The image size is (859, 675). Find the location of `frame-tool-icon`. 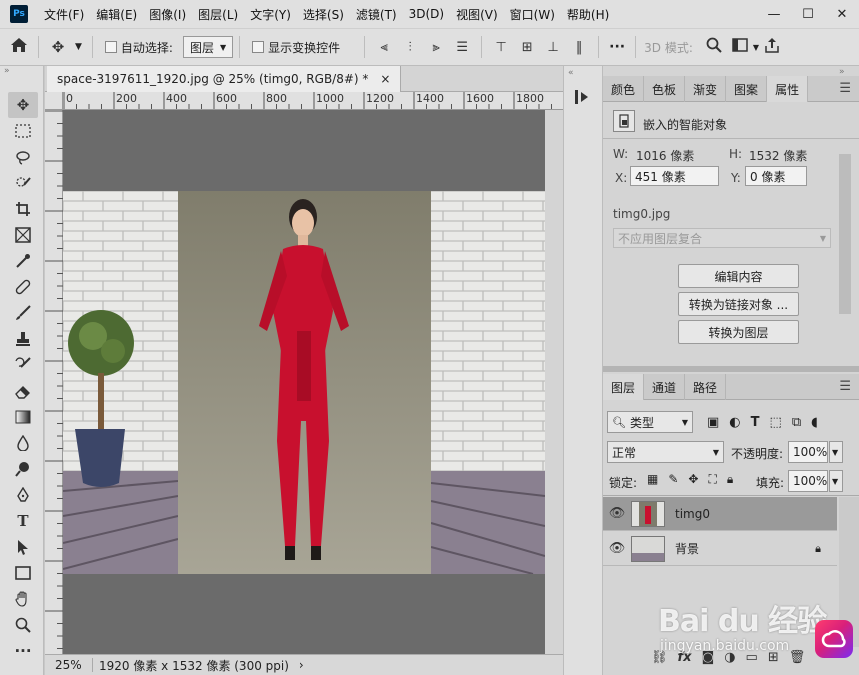

frame-tool-icon is located at coordinates (23, 235).